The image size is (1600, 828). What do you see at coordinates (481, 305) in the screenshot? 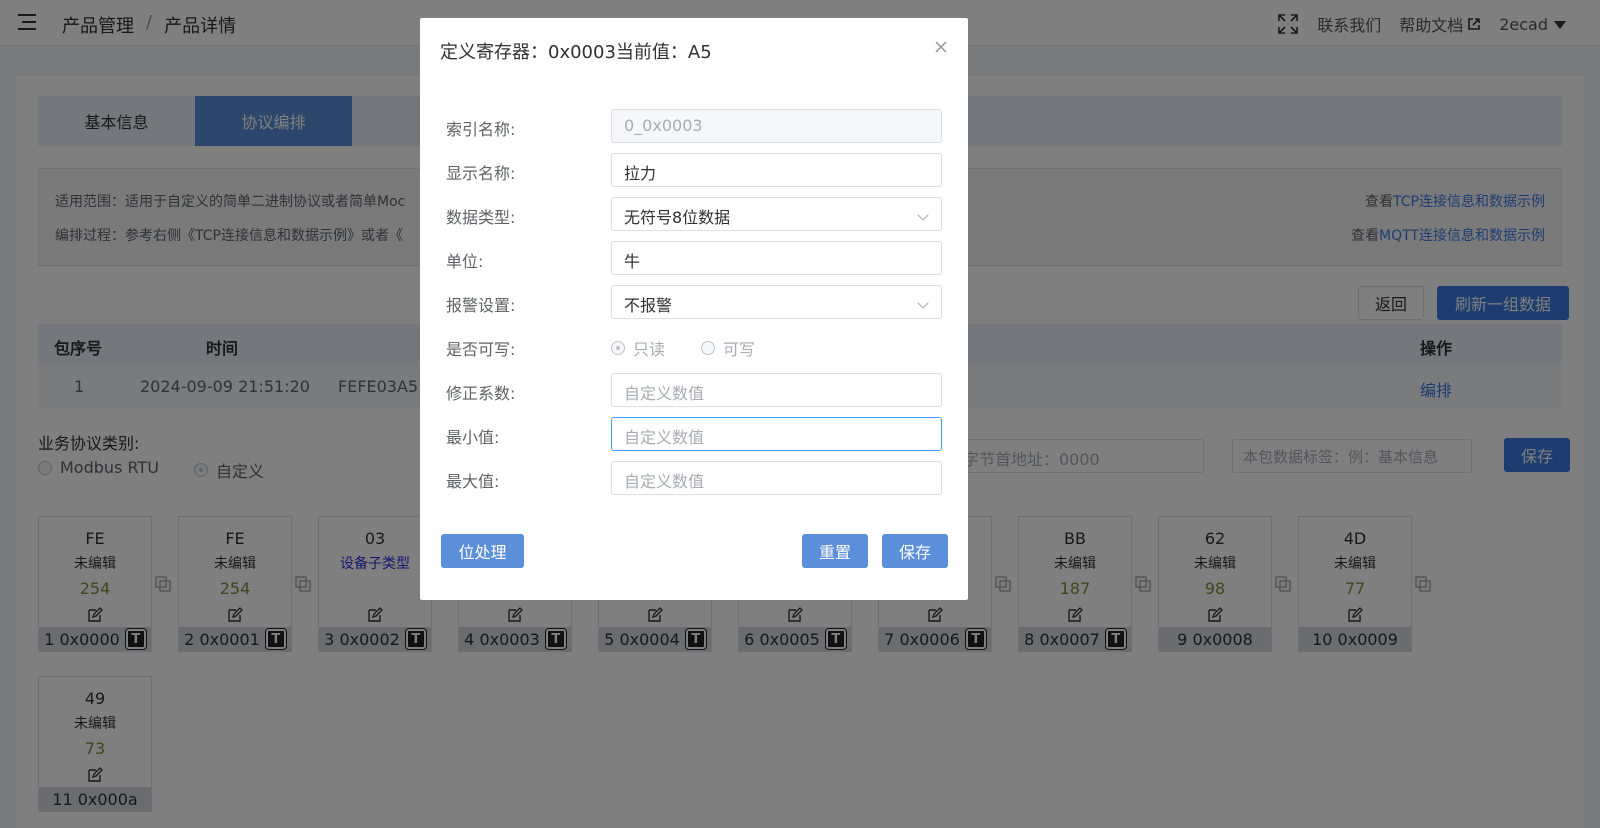
I see `alarm-label: 报警设置:` at bounding box center [481, 305].